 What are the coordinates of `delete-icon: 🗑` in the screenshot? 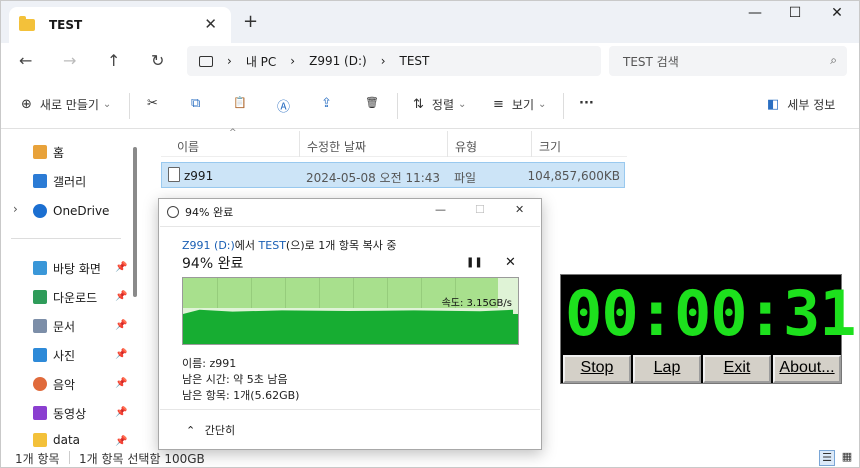 It's located at (372, 102).